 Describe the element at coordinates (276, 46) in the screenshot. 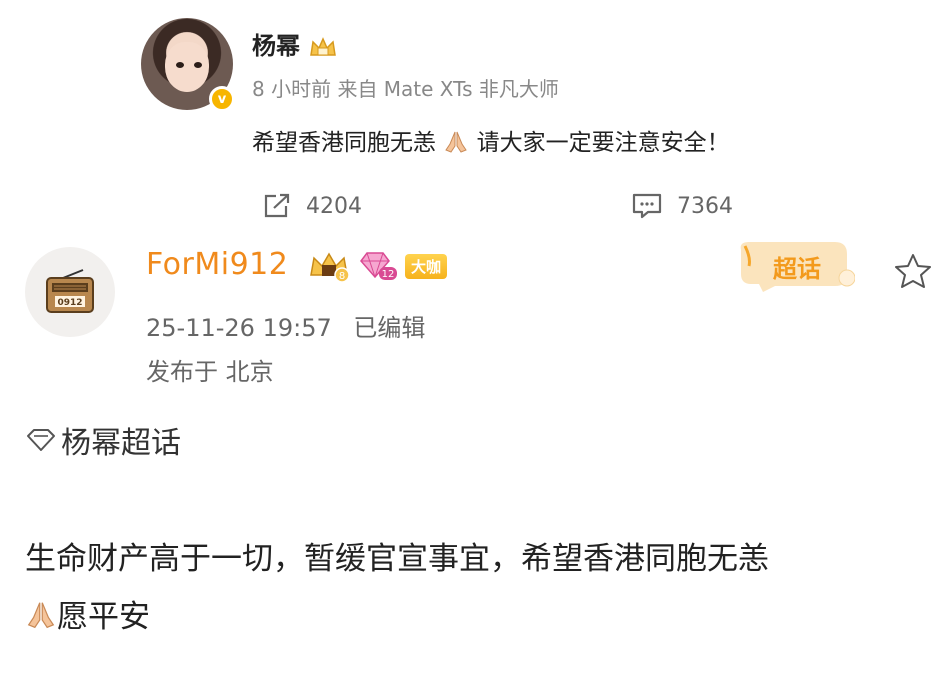

I see `author-name-text: 杨幂` at that location.